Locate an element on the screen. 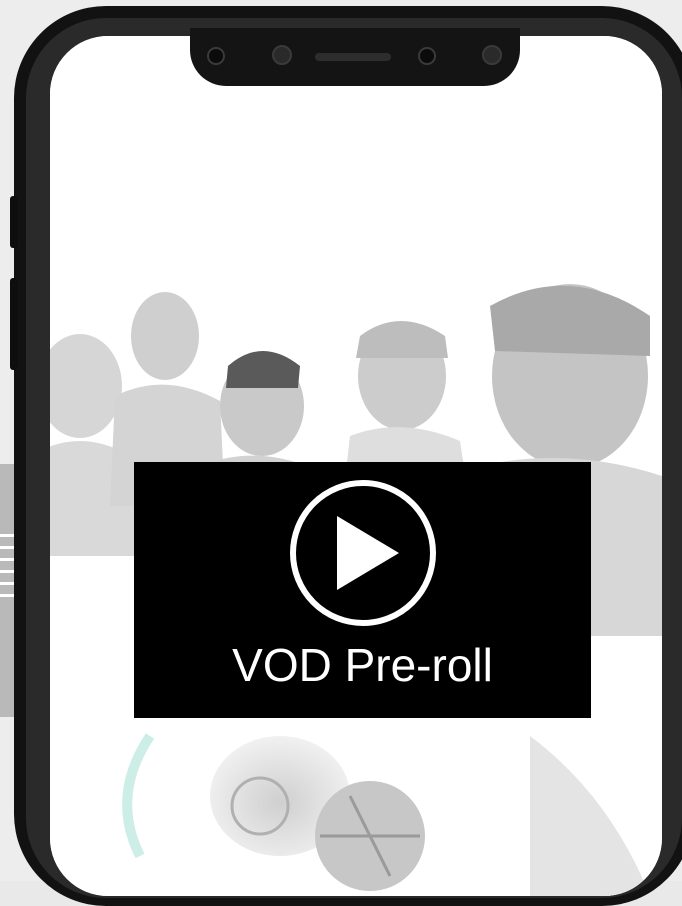 The height and width of the screenshot is (906, 682). sensor-icon is located at coordinates (282, 55).